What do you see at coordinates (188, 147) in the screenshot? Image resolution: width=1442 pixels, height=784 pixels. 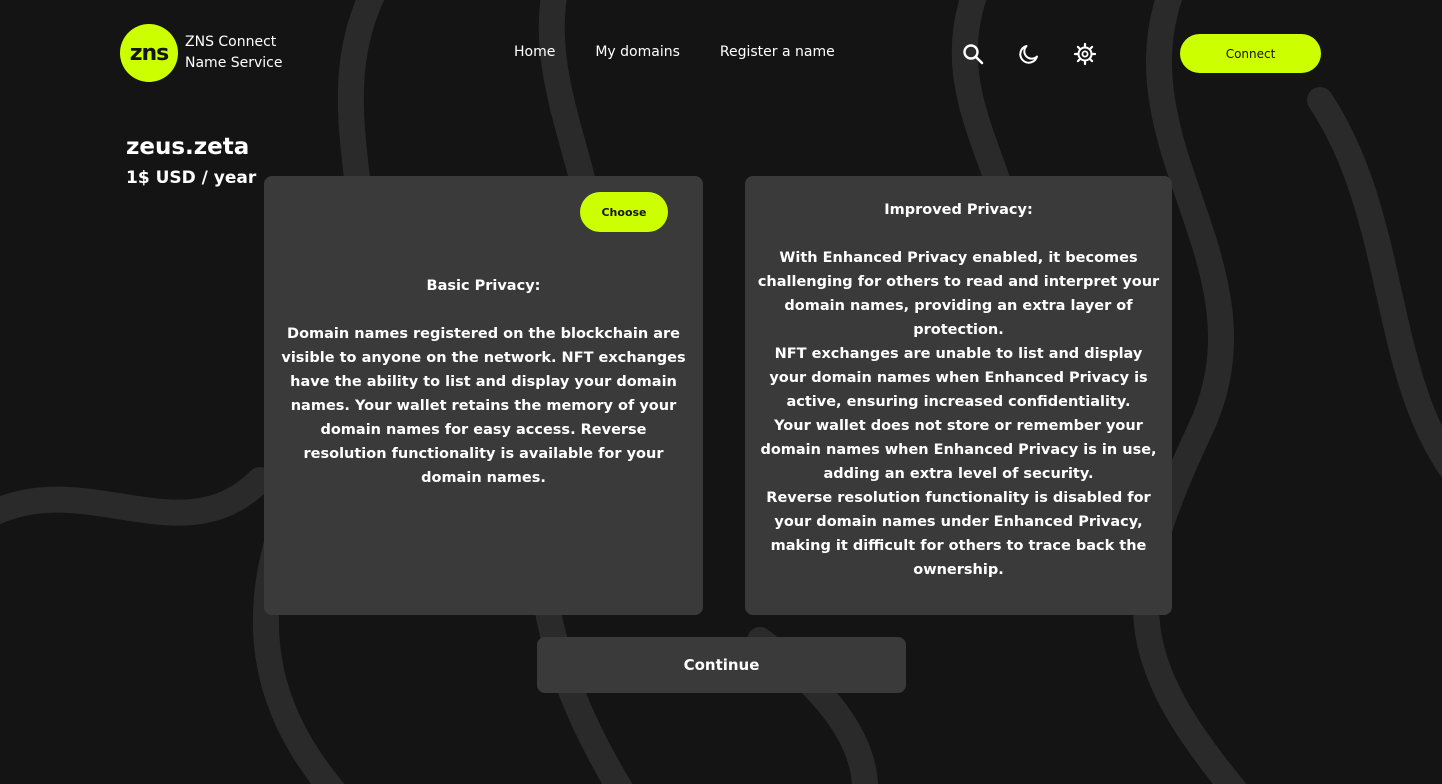 I see `domain-name: zeus.zeta` at bounding box center [188, 147].